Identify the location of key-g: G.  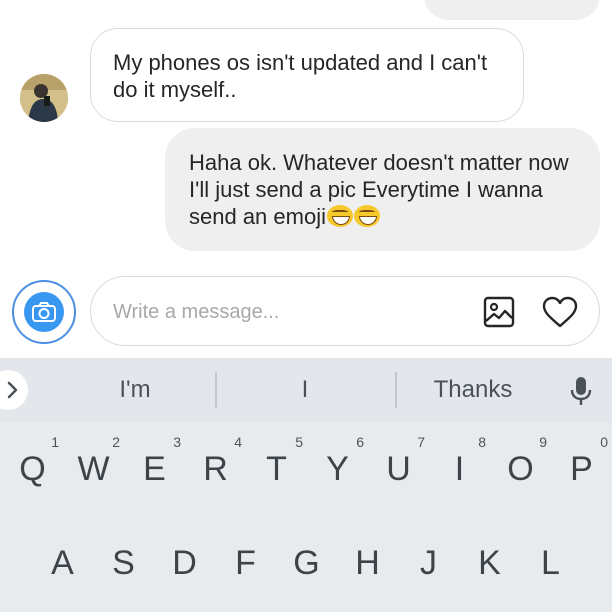
(306, 554).